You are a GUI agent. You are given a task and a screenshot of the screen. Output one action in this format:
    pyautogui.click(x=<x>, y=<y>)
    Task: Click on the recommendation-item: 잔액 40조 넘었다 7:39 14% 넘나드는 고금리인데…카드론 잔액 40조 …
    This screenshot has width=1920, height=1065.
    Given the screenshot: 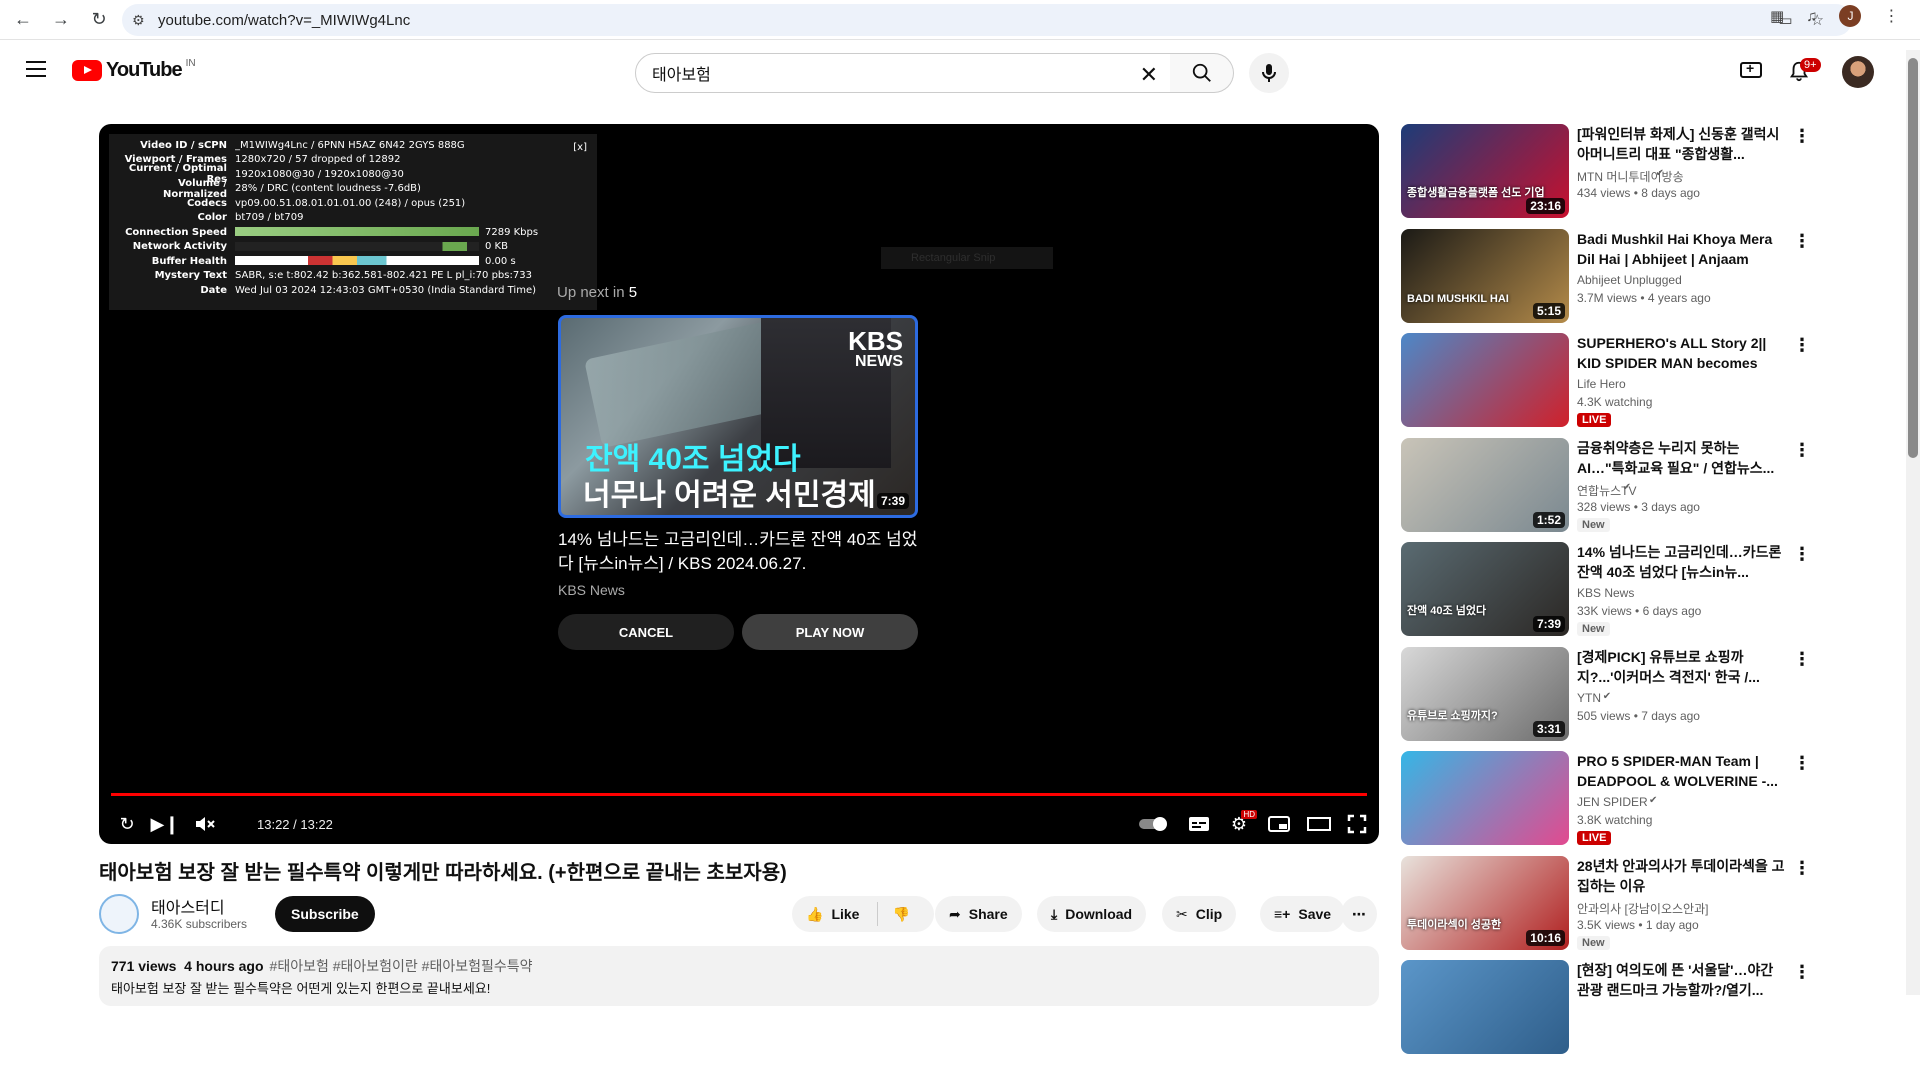 What is the action you would take?
    pyautogui.click(x=1606, y=594)
    